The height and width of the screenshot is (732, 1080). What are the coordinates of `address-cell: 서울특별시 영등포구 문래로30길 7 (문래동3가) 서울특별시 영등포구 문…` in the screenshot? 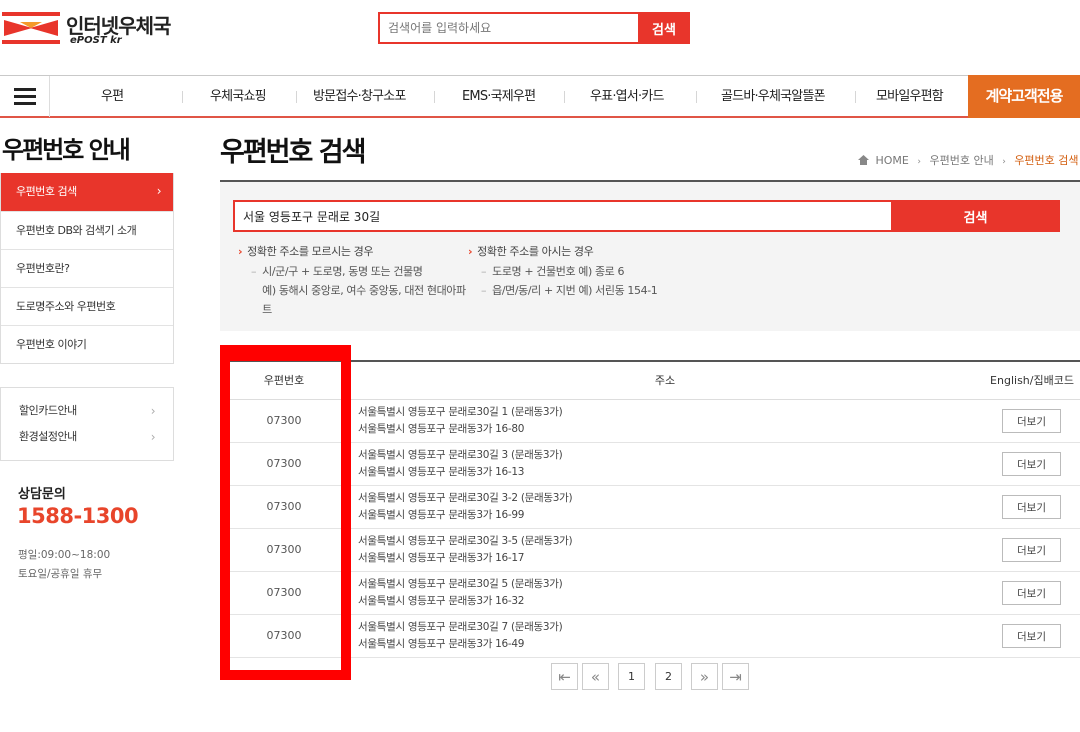 It's located at (658, 636).